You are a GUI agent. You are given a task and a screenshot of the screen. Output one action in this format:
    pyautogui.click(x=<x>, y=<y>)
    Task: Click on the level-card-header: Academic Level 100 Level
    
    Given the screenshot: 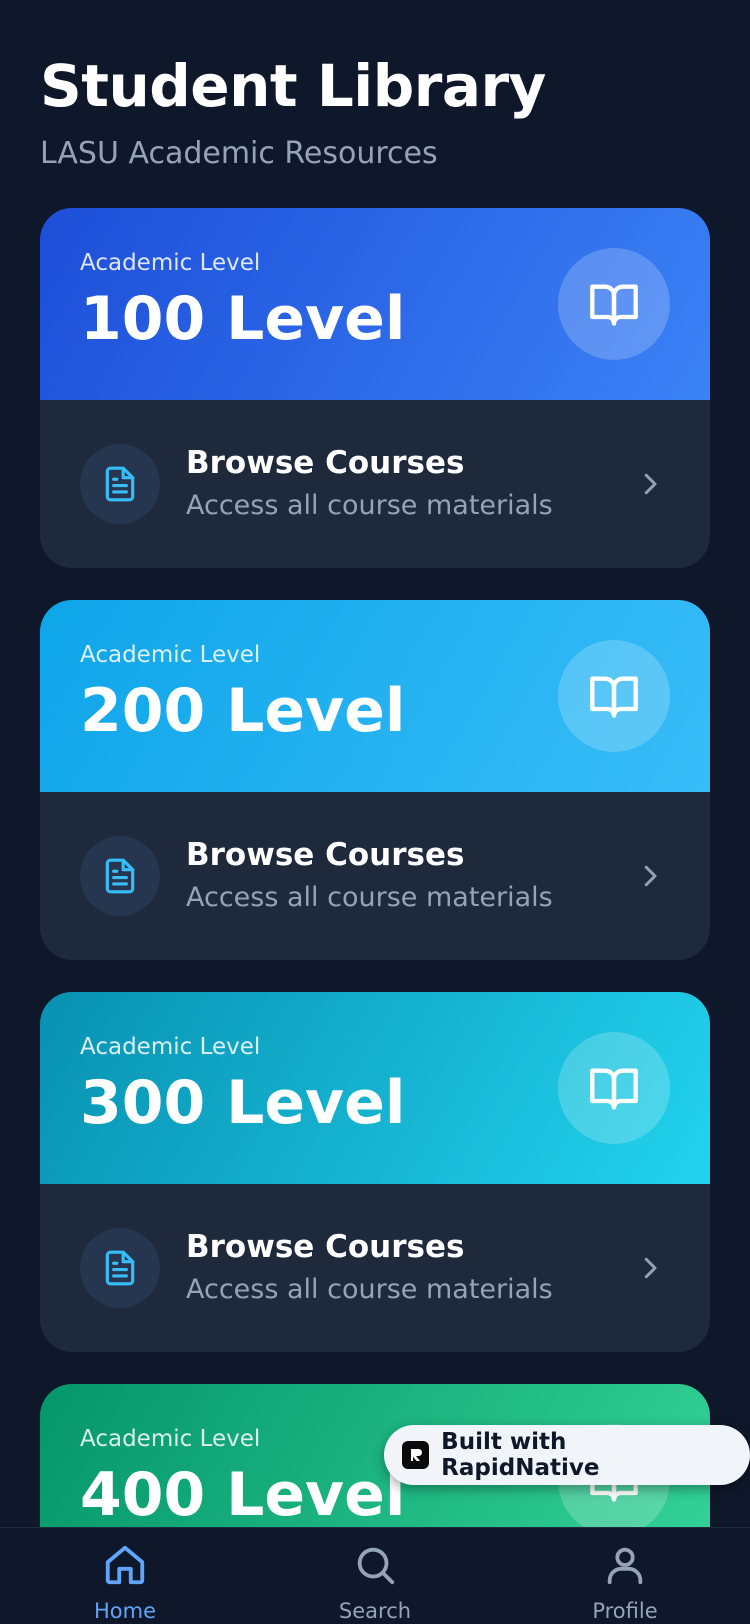 What is the action you would take?
    pyautogui.click(x=375, y=304)
    